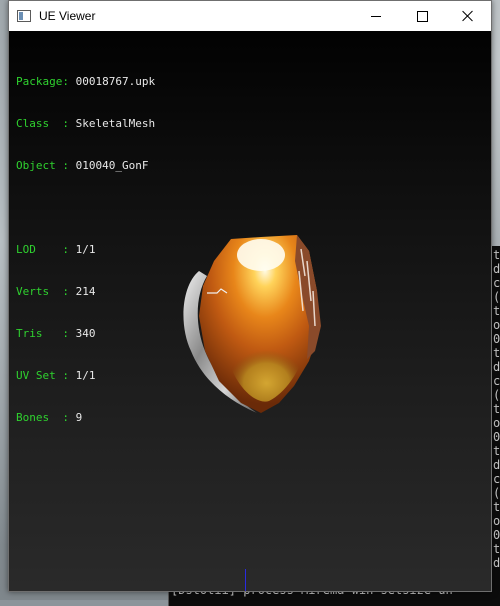 The width and height of the screenshot is (500, 606). Describe the element at coordinates (42, 291) in the screenshot. I see `verts-label: Verts :` at that location.